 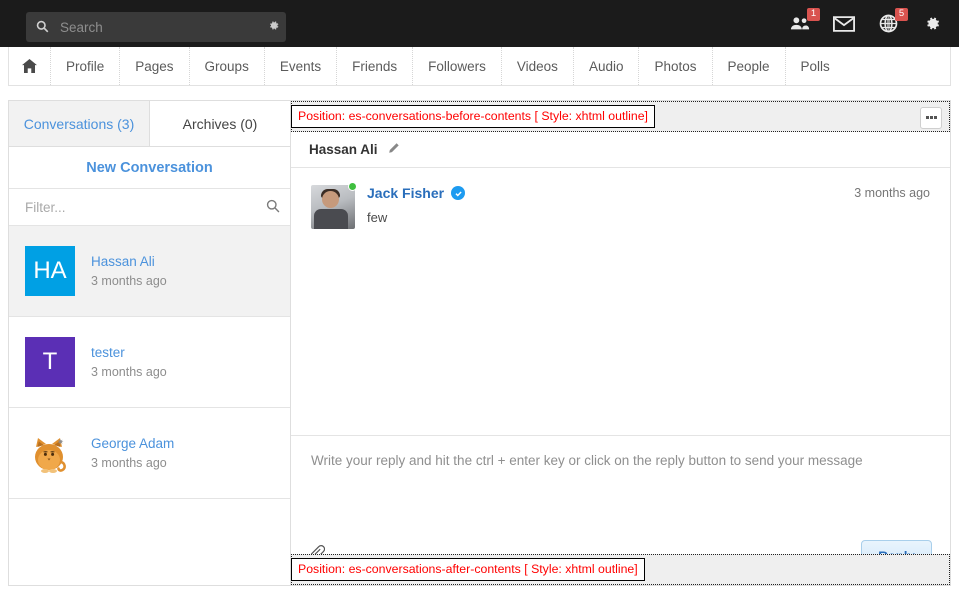 What do you see at coordinates (676, 66) in the screenshot?
I see `nav-item-photos: Photos` at bounding box center [676, 66].